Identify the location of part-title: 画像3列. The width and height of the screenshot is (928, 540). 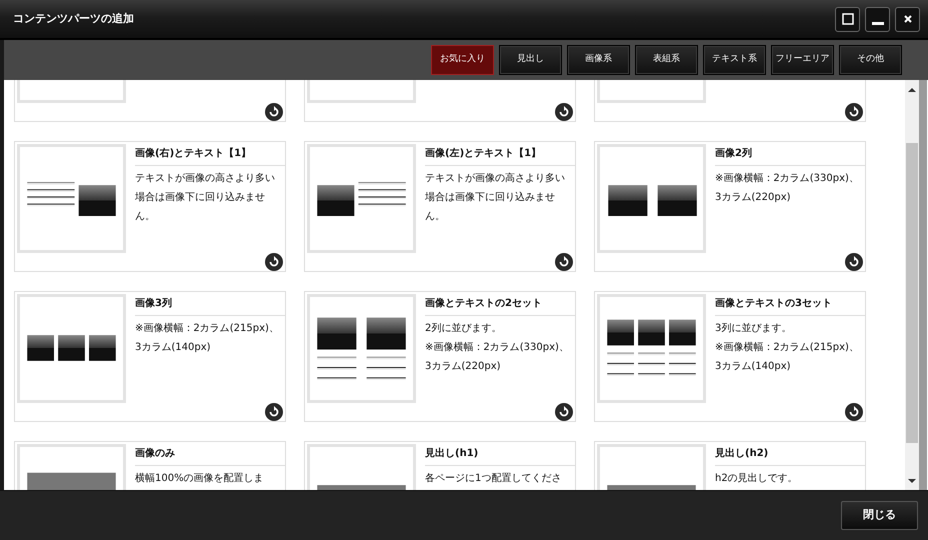
(210, 304).